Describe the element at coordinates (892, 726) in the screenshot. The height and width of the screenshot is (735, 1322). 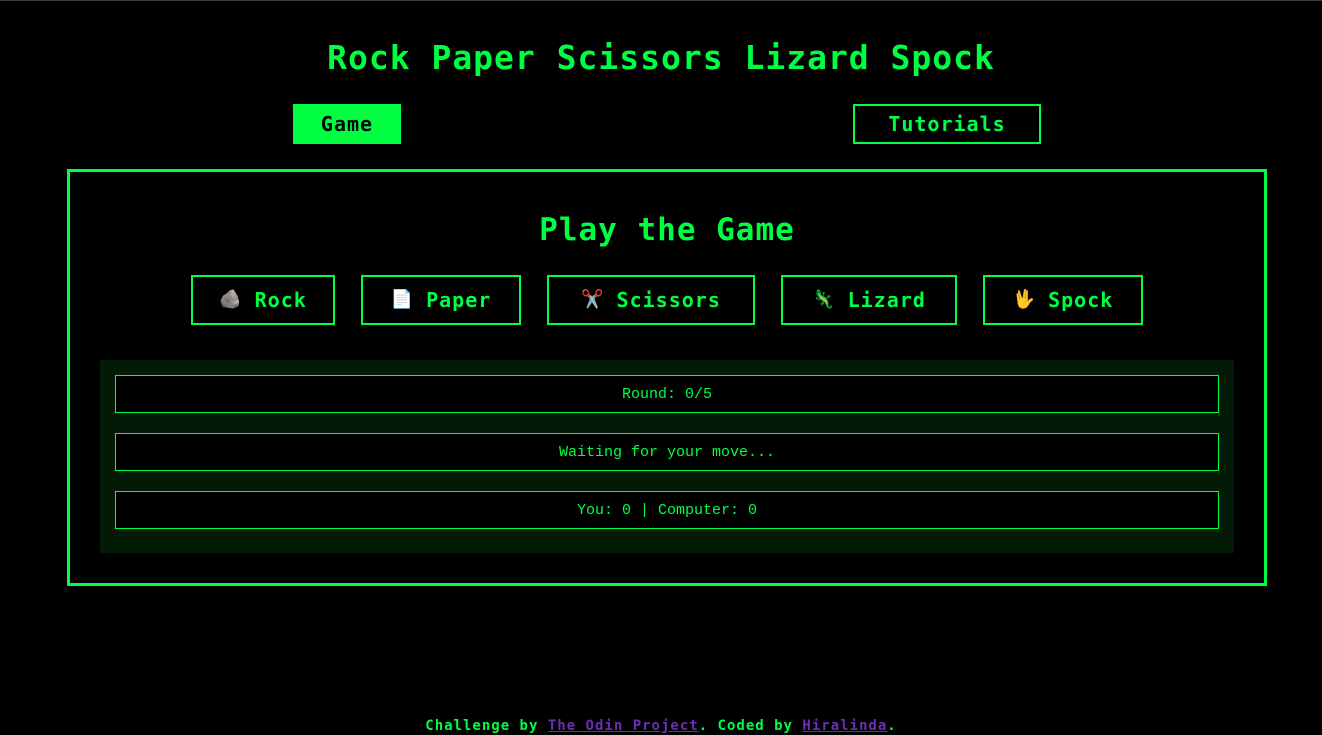
I see `footer-suffix: .` at that location.